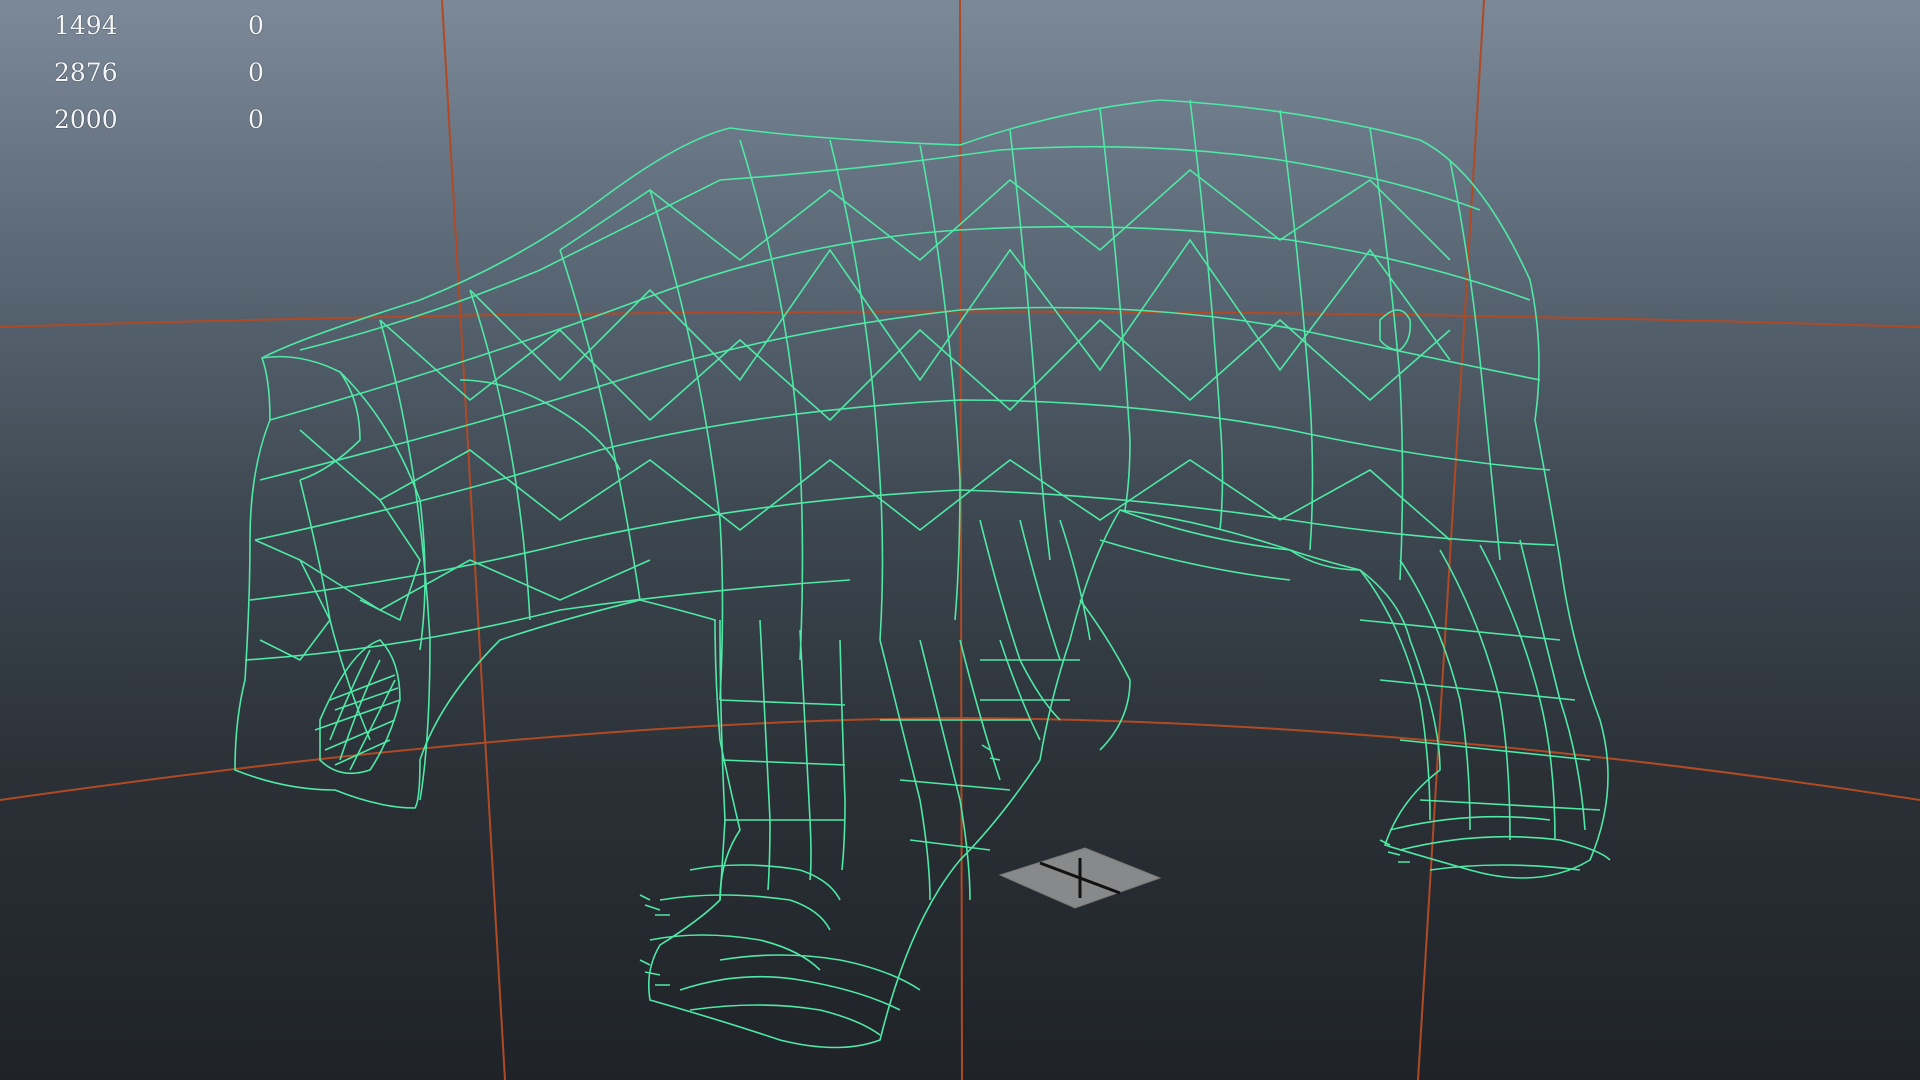  Describe the element at coordinates (86, 25) in the screenshot. I see `hud-count: 1494` at that location.